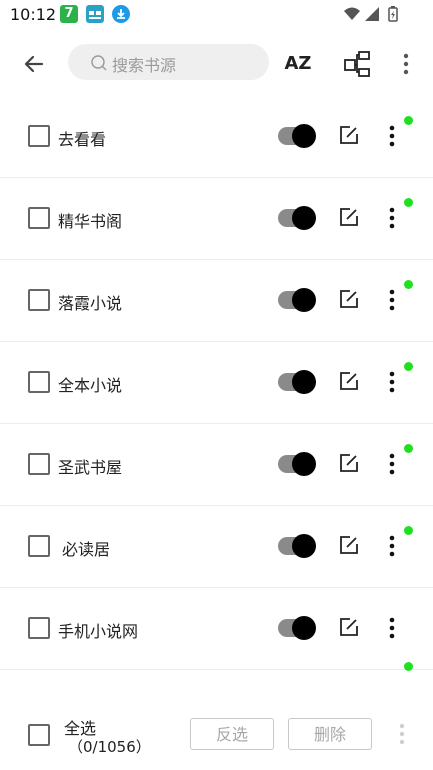 Image resolution: width=433 pixels, height=770 pixels. Describe the element at coordinates (330, 734) in the screenshot. I see `delete-button: 删除` at that location.